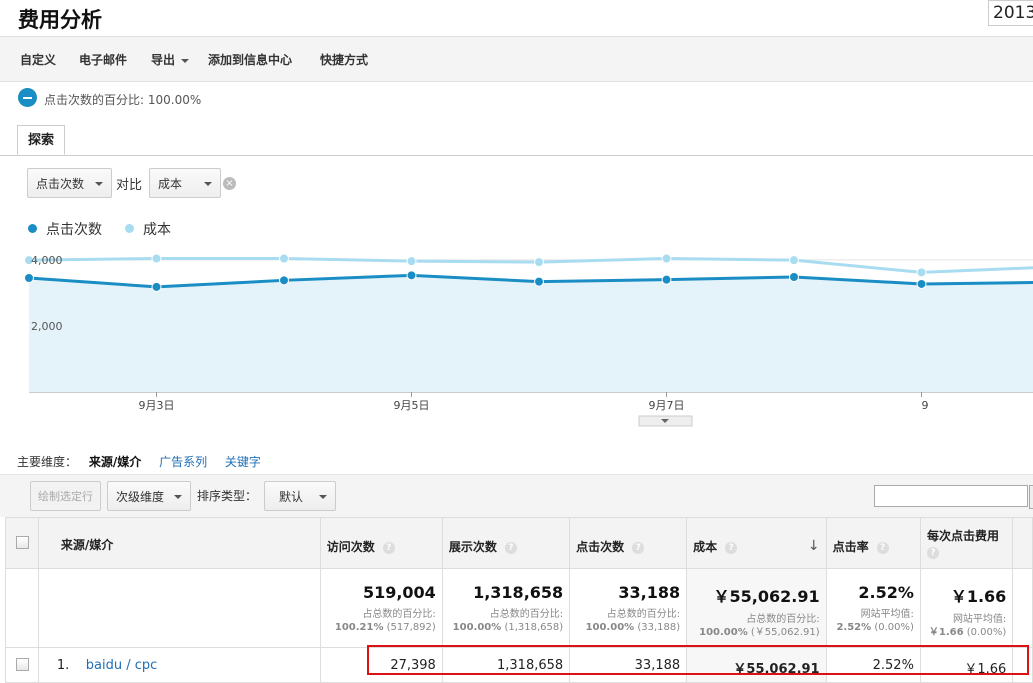 This screenshot has width=1033, height=683. I want to click on x-tick-label: 9月5日, so click(412, 405).